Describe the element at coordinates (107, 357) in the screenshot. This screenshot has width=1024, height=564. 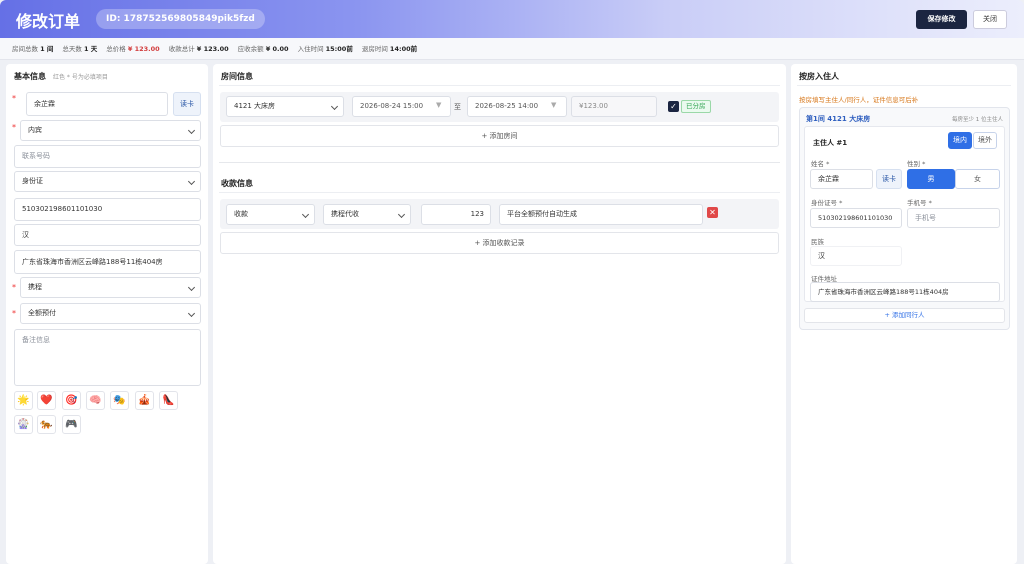
I see `remark-textarea: 备注信息` at that location.